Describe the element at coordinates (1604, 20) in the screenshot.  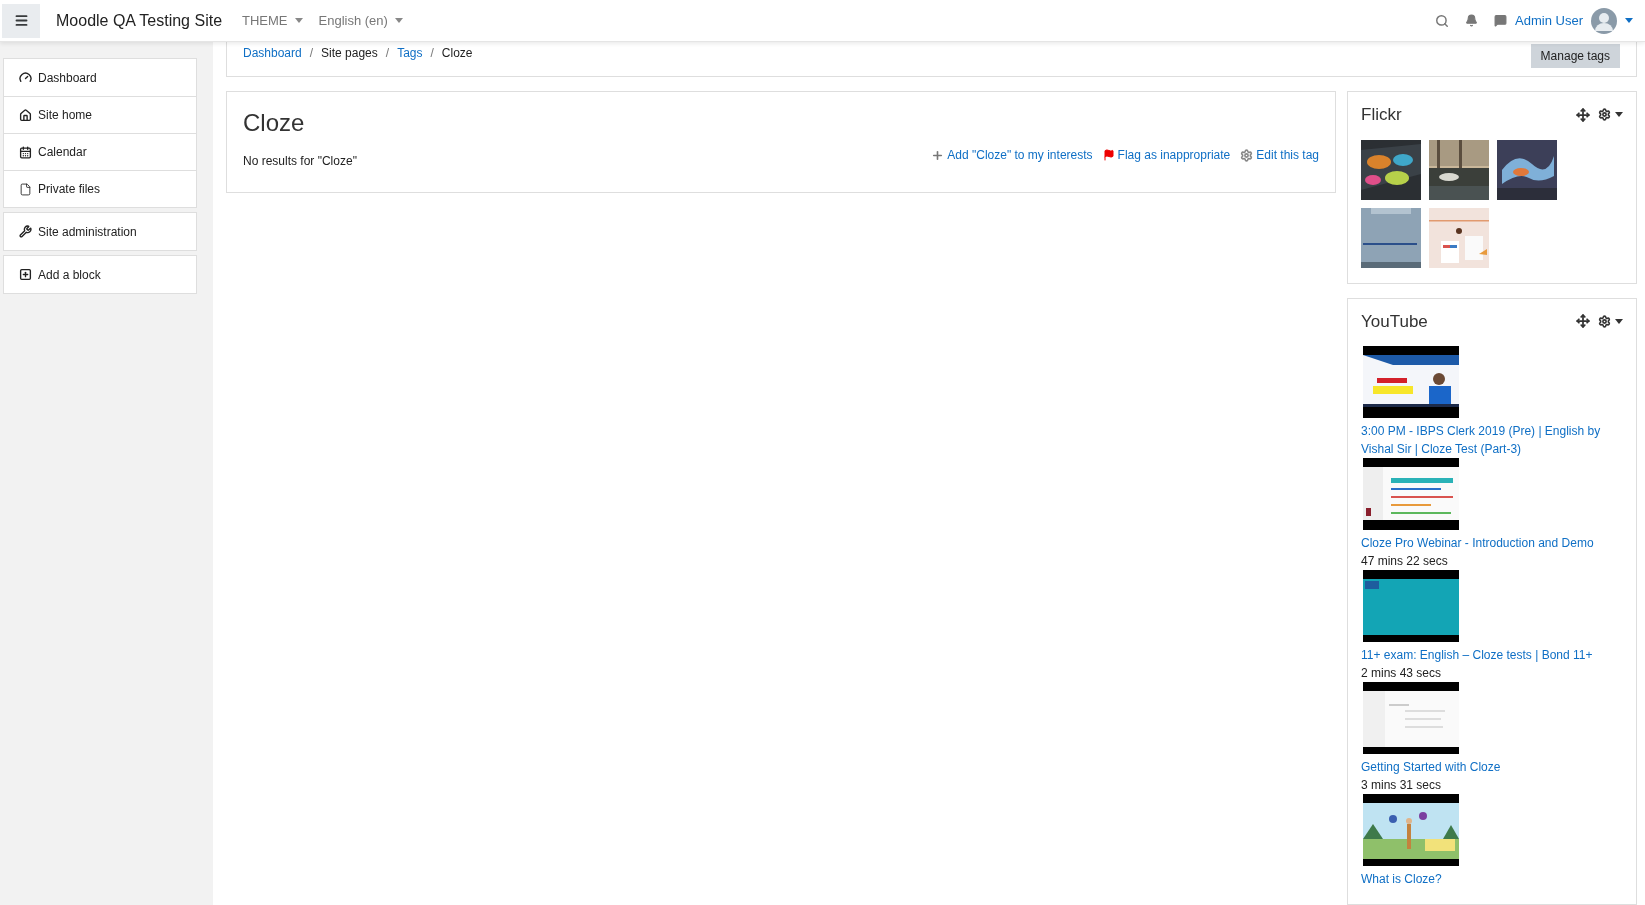
I see `avatar-icon` at that location.